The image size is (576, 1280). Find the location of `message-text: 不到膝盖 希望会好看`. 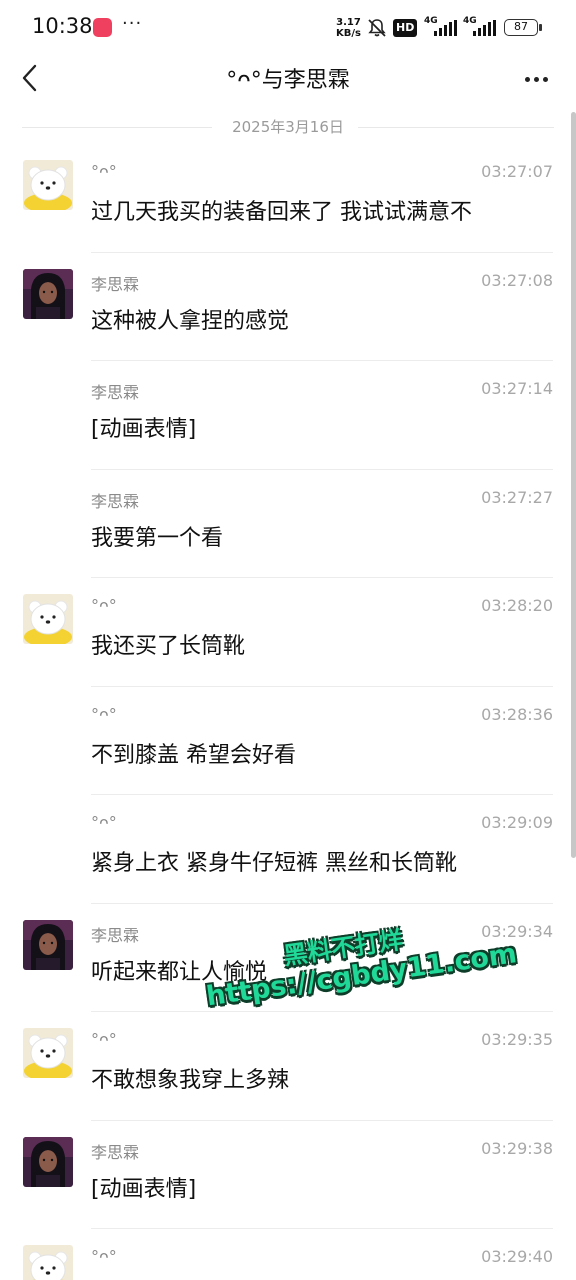

message-text: 不到膝盖 希望会好看 is located at coordinates (193, 753).